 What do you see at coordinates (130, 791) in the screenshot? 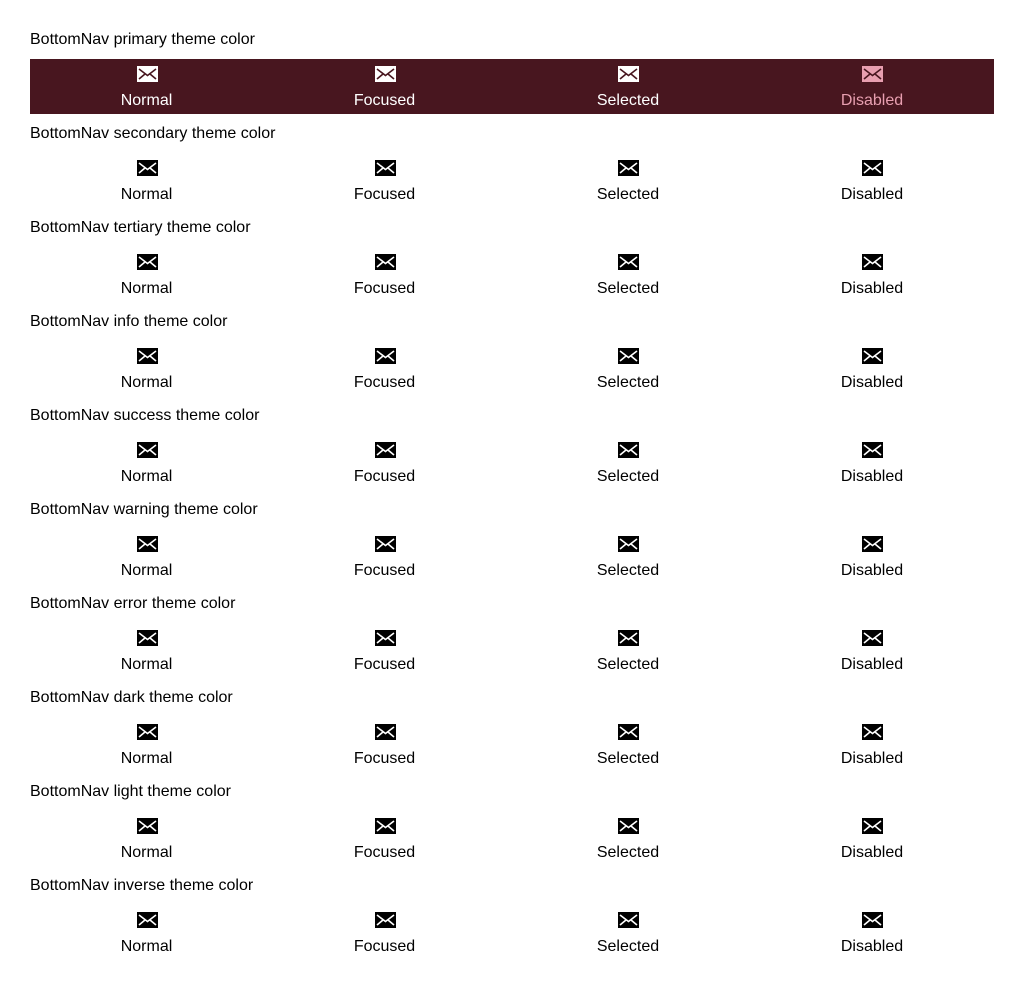
I see `section-title: BottomNav light theme color` at bounding box center [130, 791].